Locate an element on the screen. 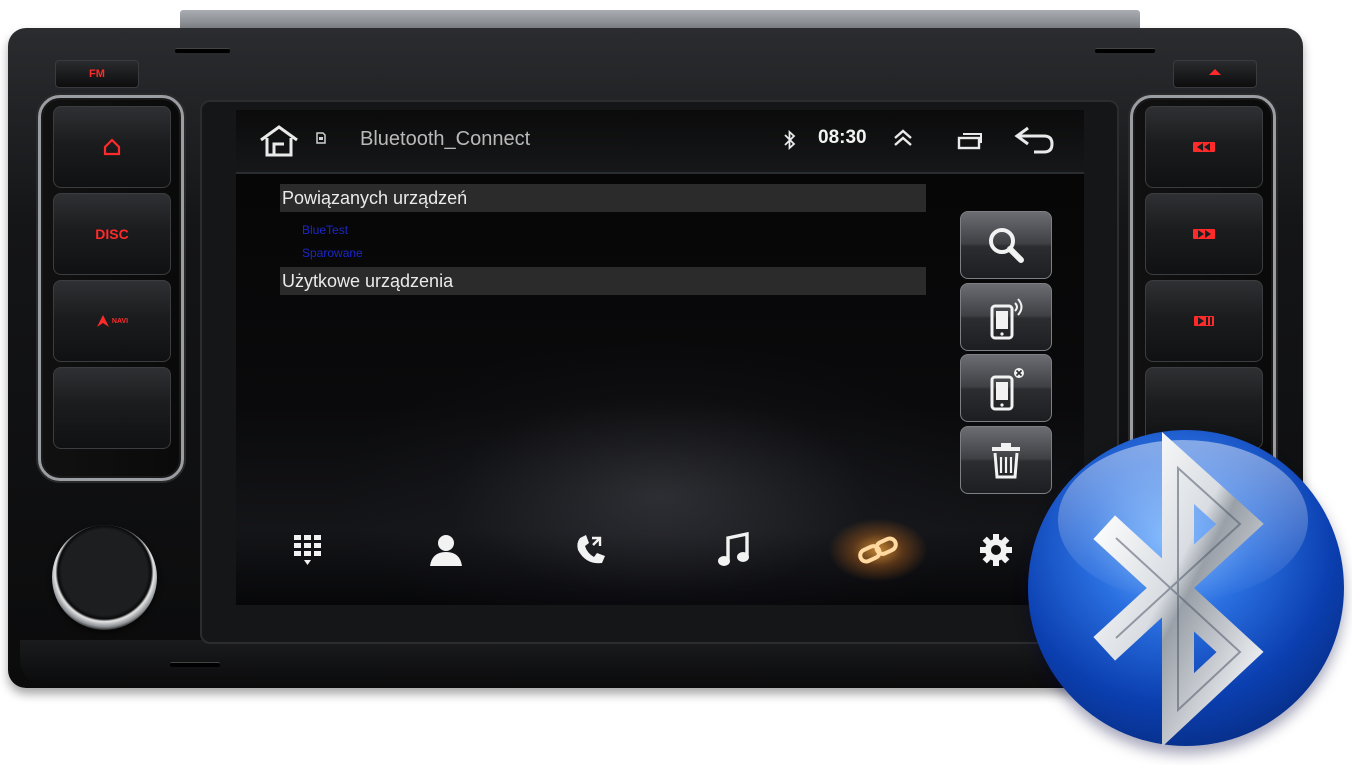  nav-music is located at coordinates (734, 550).